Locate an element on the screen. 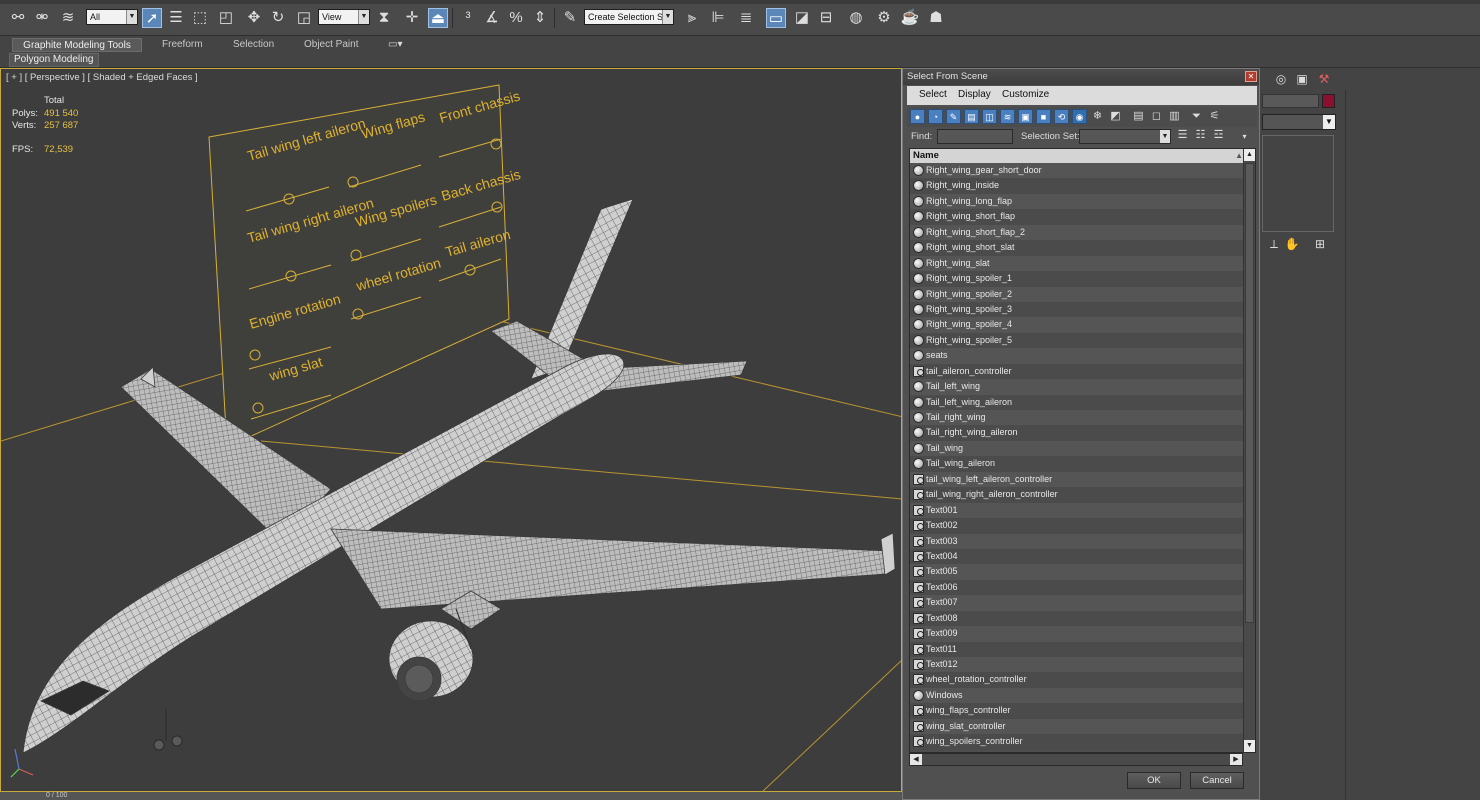 The height and width of the screenshot is (800, 1480). select-move-icon: ✥ is located at coordinates (254, 18).